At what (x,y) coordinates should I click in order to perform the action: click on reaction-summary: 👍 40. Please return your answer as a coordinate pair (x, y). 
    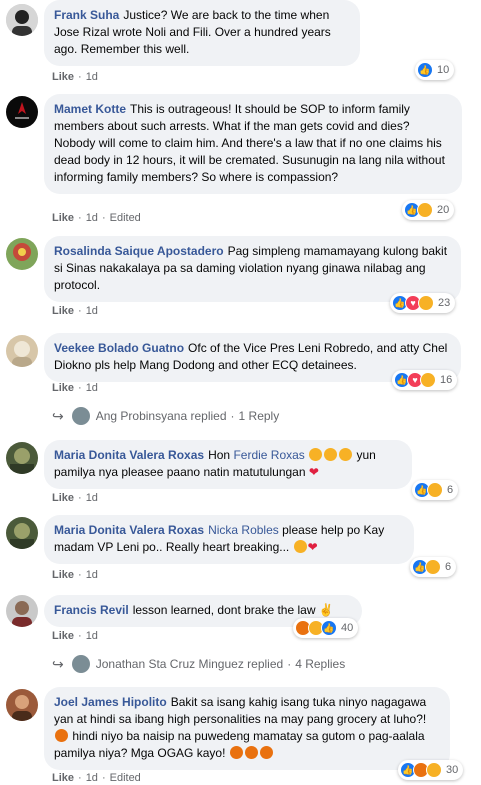
    Looking at the image, I should click on (326, 628).